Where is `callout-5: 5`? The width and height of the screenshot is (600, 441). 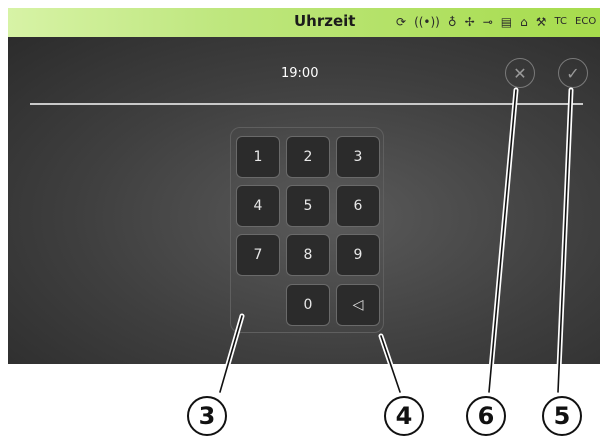 callout-5: 5 is located at coordinates (562, 416).